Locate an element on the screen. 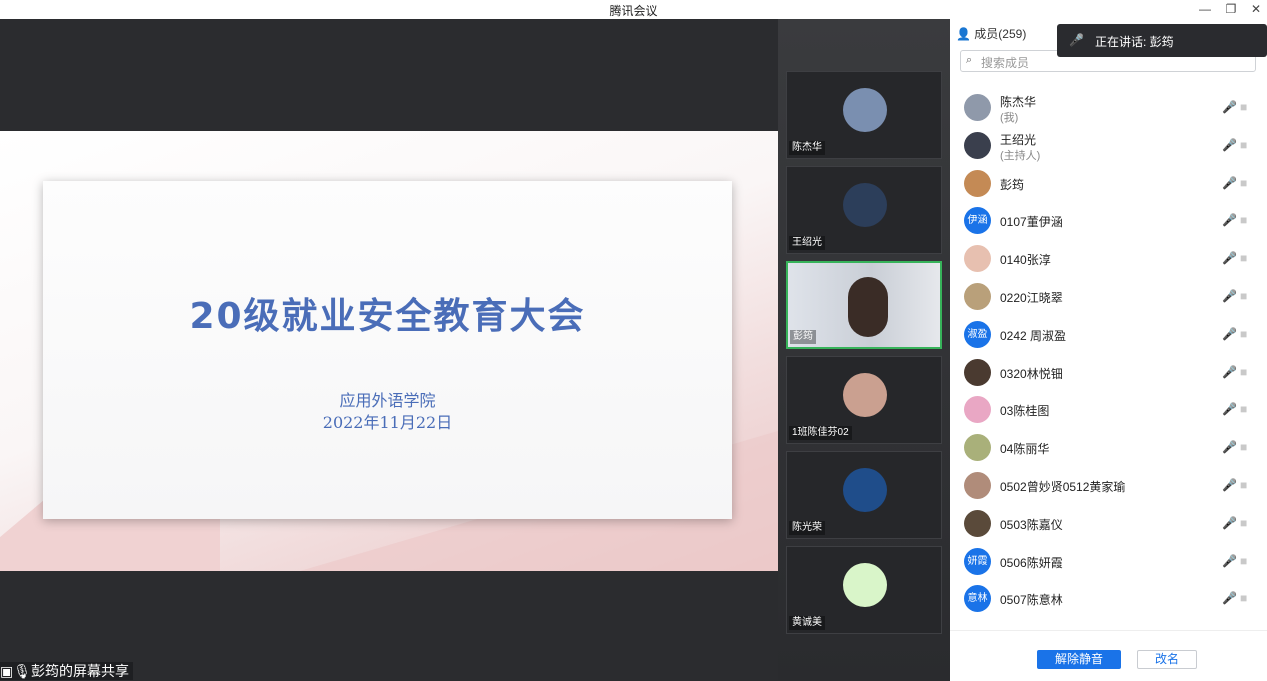  slide-date: 2022年11月22日 is located at coordinates (387, 422).